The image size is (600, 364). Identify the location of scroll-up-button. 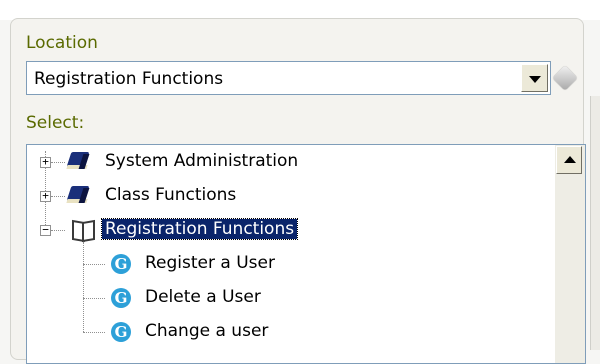
(569, 160).